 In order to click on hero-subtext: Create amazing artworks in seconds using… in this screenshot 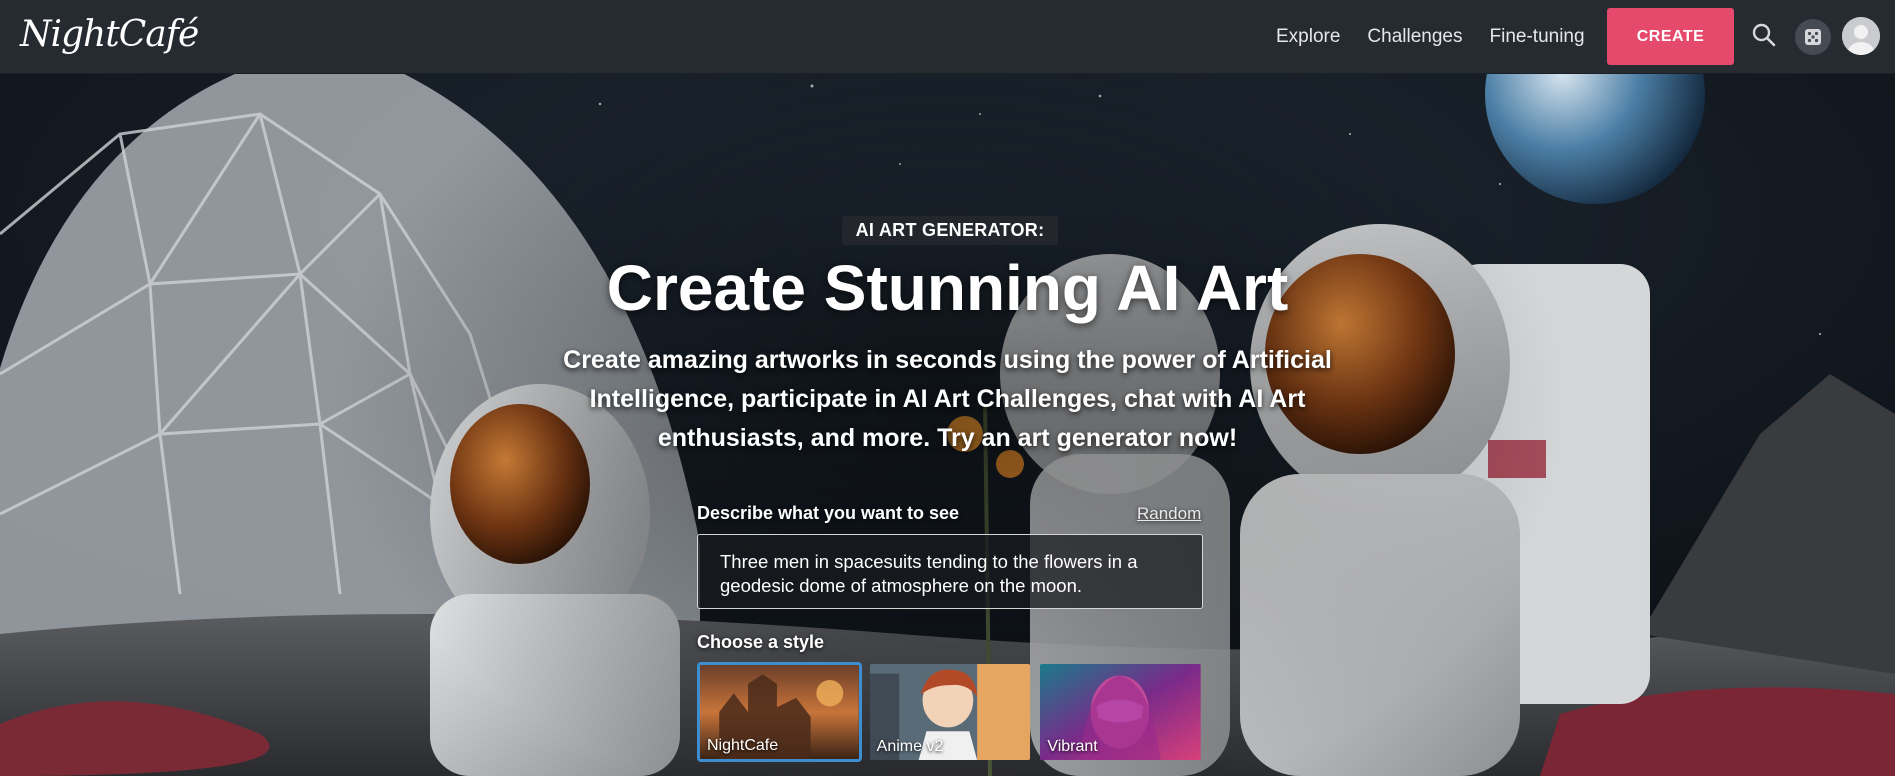, I will do `click(947, 399)`.